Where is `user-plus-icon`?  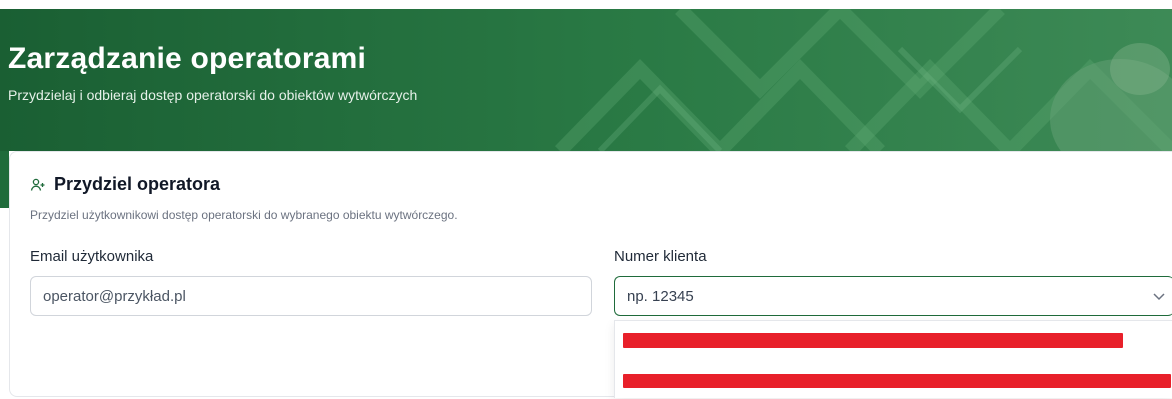
user-plus-icon is located at coordinates (37, 184).